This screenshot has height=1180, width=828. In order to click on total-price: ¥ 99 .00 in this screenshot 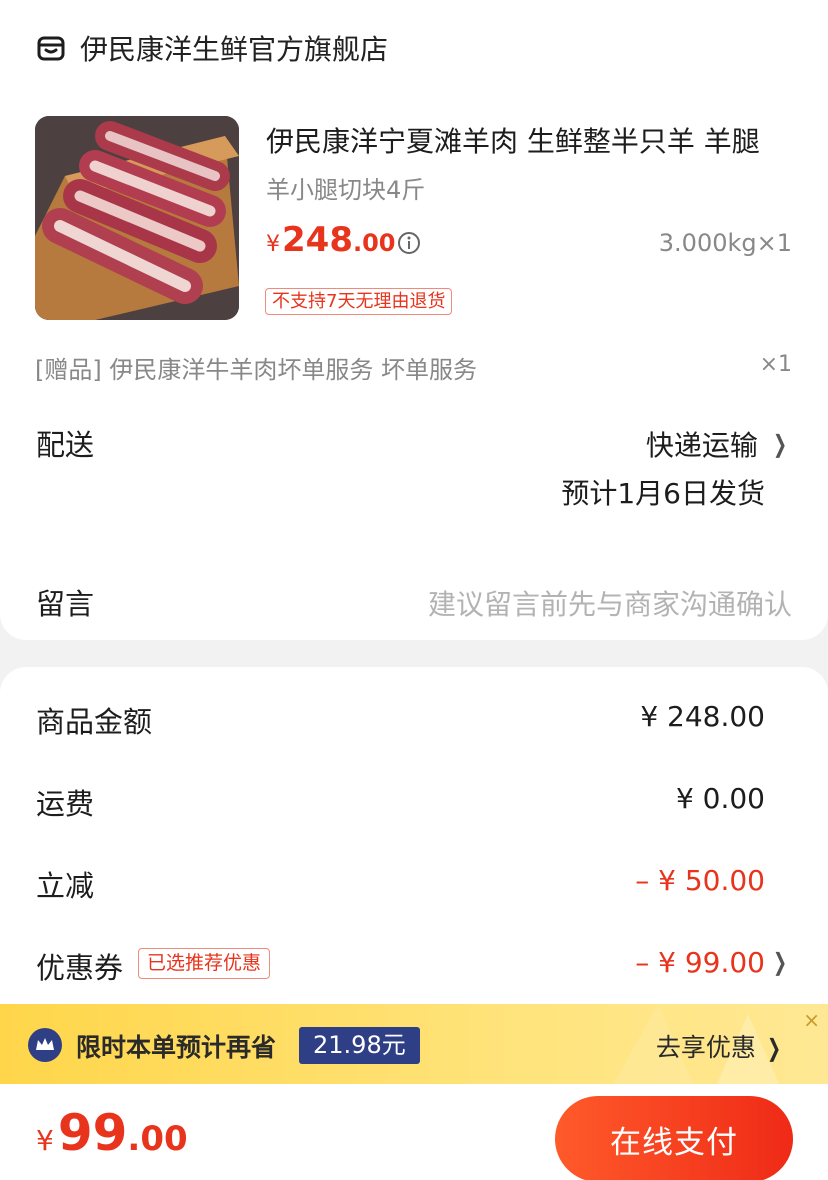, I will do `click(112, 1133)`.